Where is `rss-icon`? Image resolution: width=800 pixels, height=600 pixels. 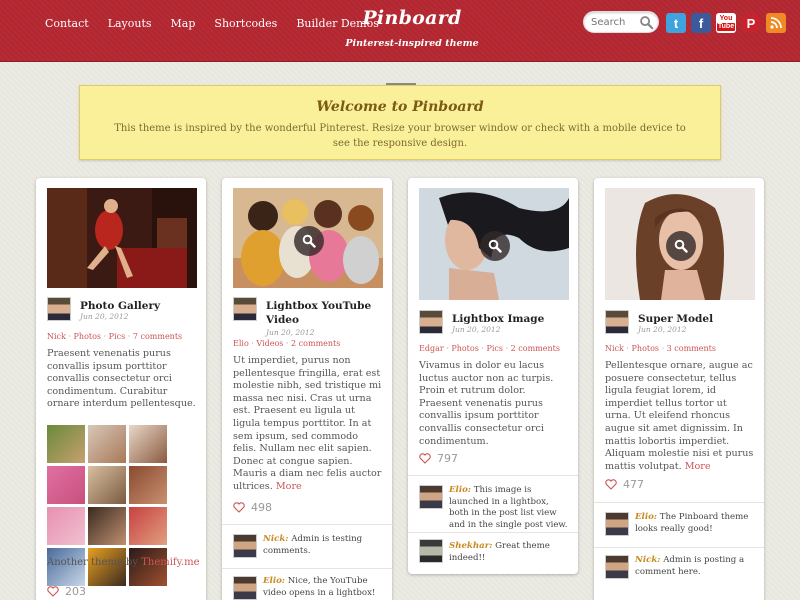 rss-icon is located at coordinates (776, 23).